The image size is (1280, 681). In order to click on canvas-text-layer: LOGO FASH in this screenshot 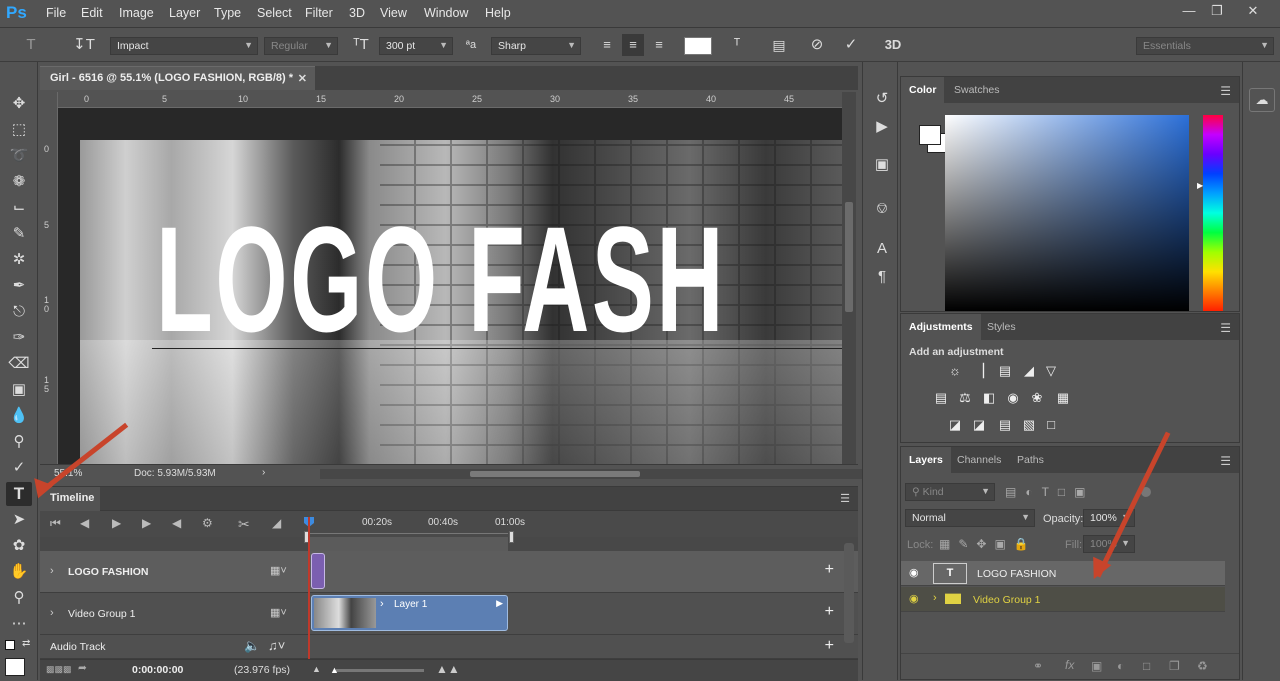, I will do `click(441, 279)`.